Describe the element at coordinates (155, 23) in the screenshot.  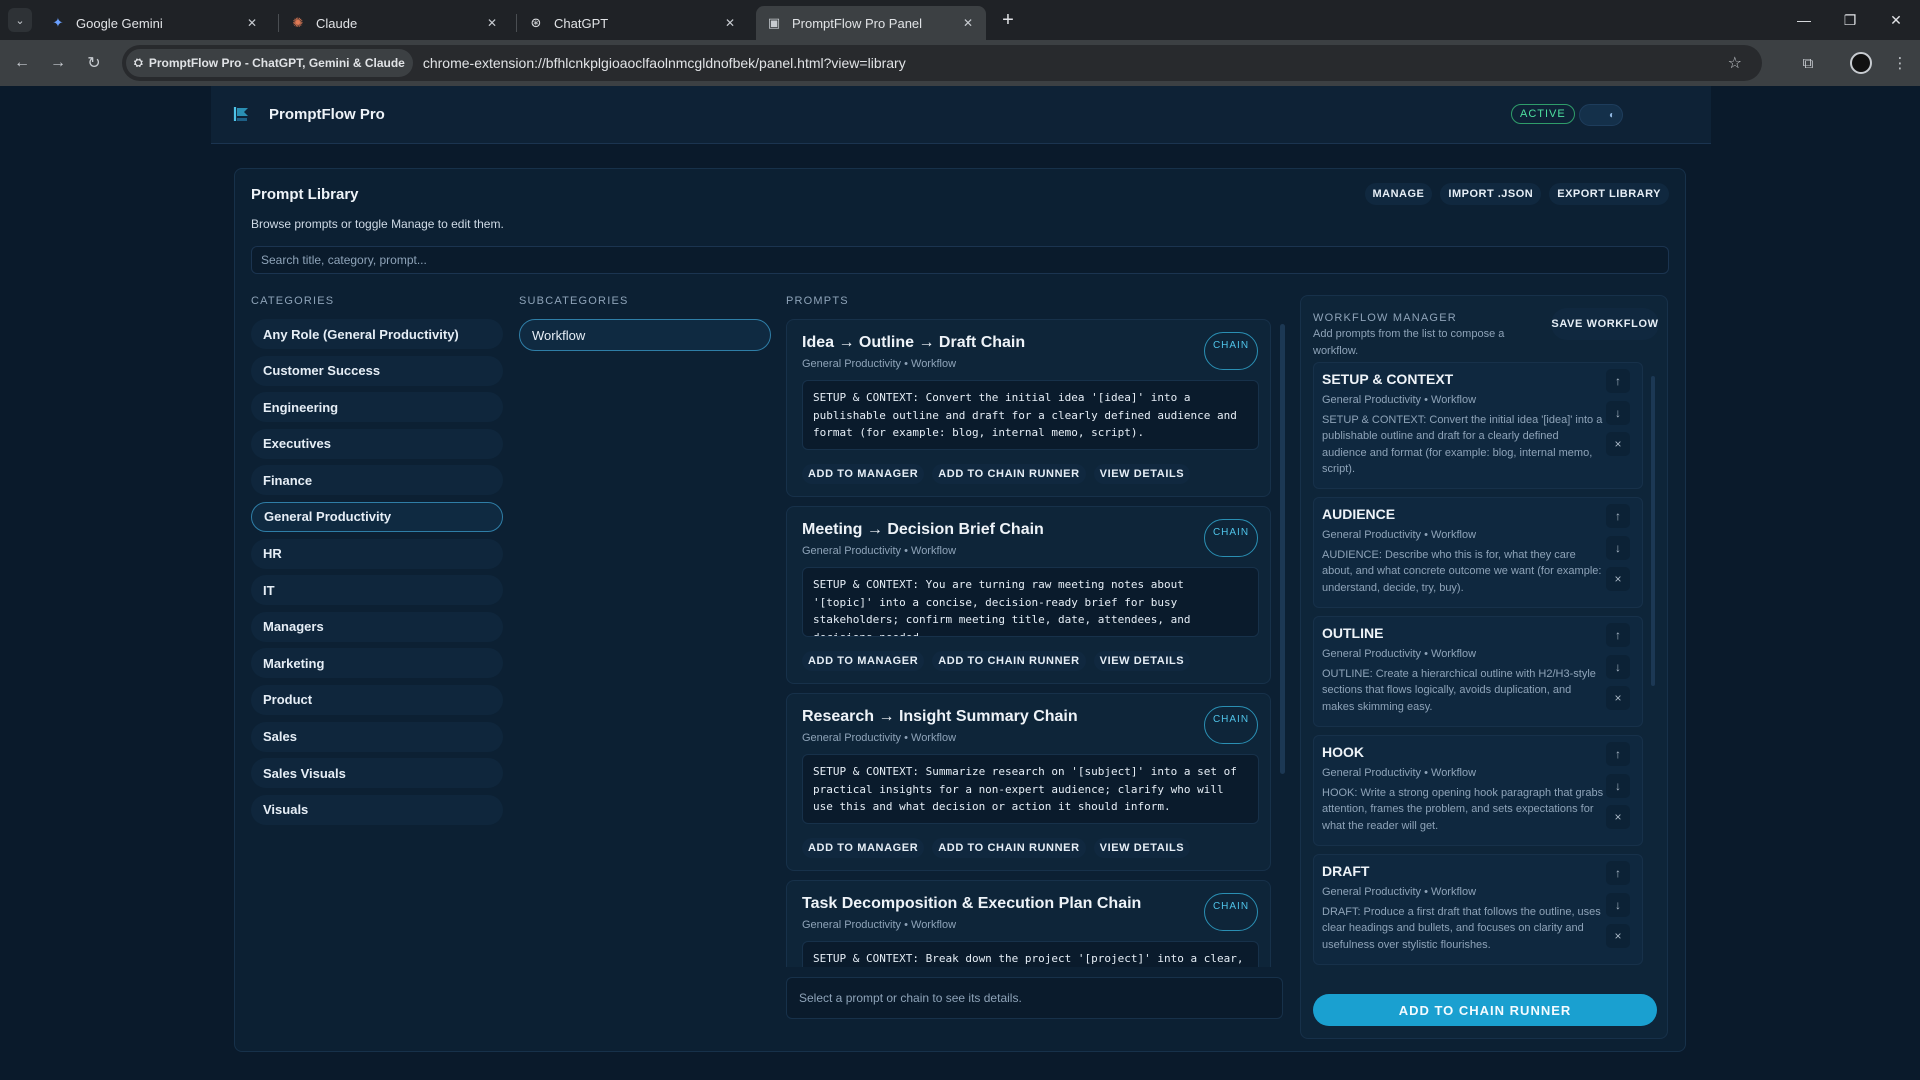
I see `tab-google-gemini: ✦ Google Gemini ✕` at that location.